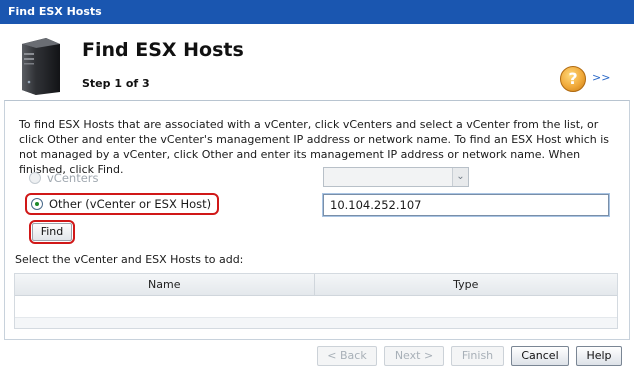 Image resolution: width=634 pixels, height=387 pixels. Describe the element at coordinates (396, 177) in the screenshot. I see `vcenter-select: ⌄` at that location.